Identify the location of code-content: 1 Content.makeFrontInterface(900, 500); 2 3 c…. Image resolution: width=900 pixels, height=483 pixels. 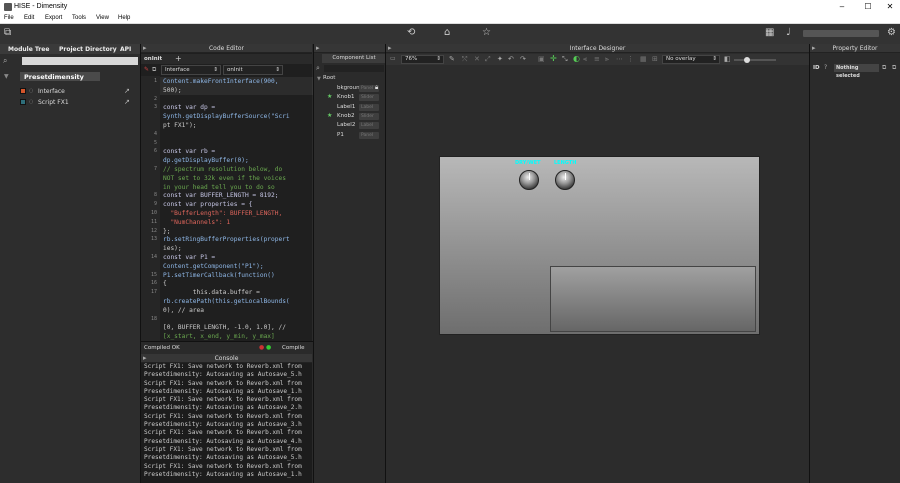
(227, 208).